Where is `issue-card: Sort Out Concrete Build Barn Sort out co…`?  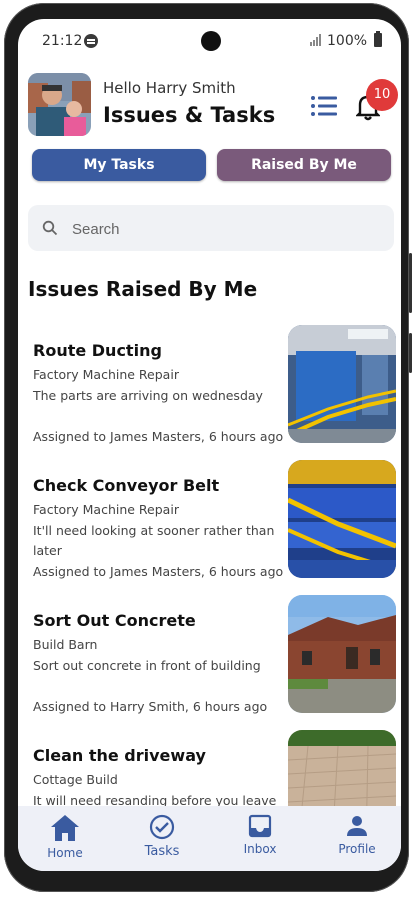
issue-card: Sort Out Concrete Build Barn Sort out co… is located at coordinates (209, 667).